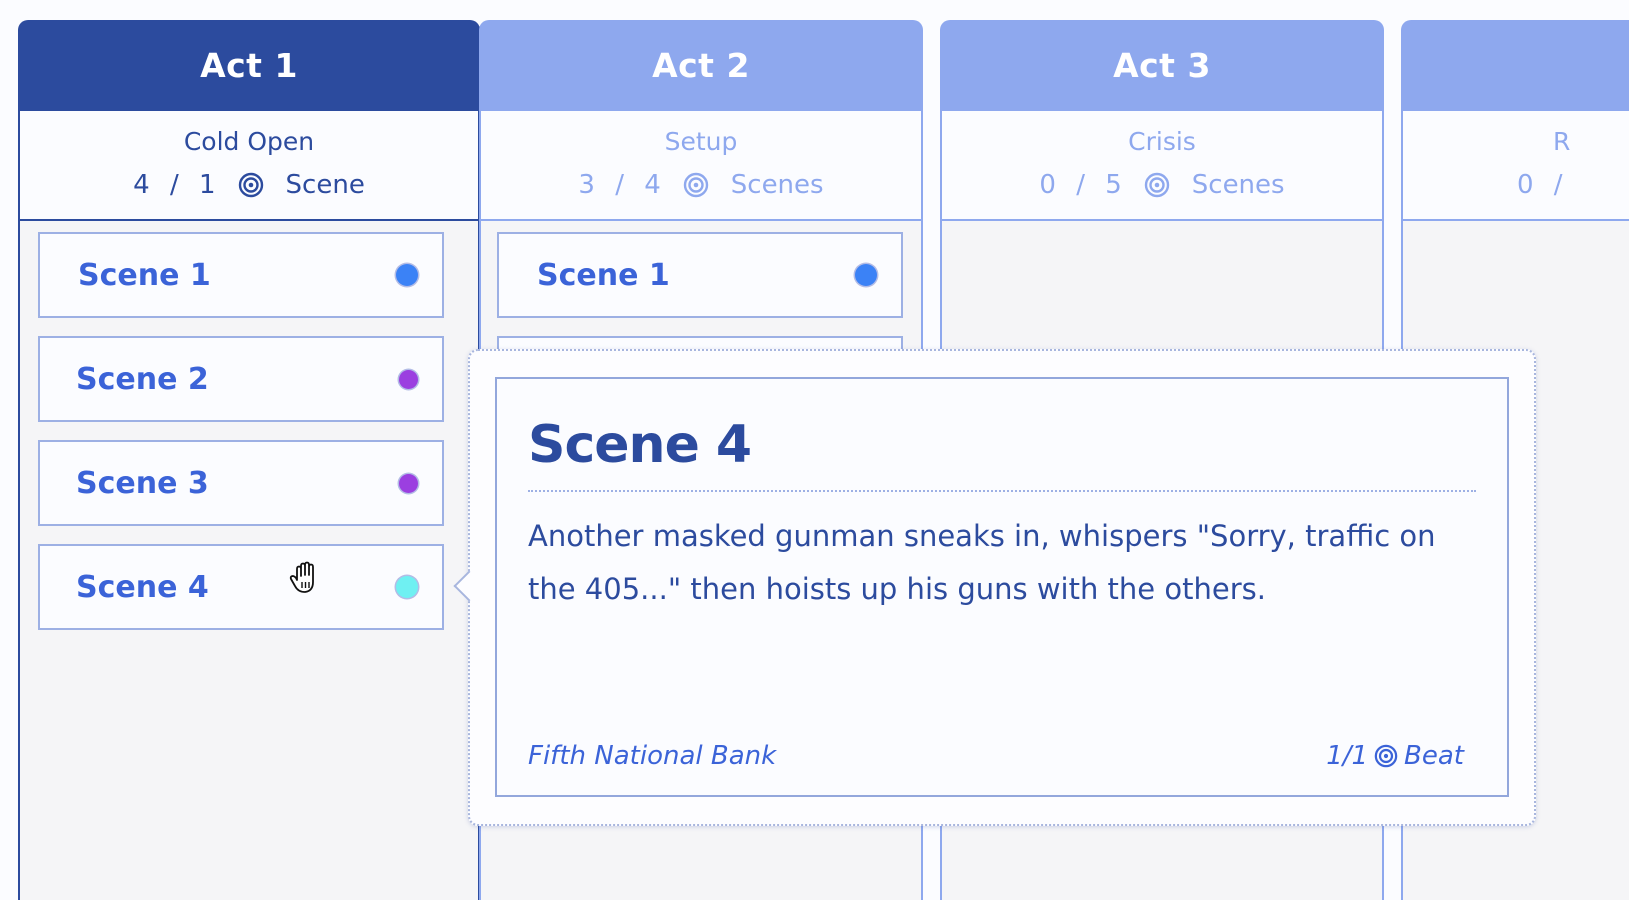 The width and height of the screenshot is (1629, 900). Describe the element at coordinates (1434, 756) in the screenshot. I see `beat-label: Beat` at that location.